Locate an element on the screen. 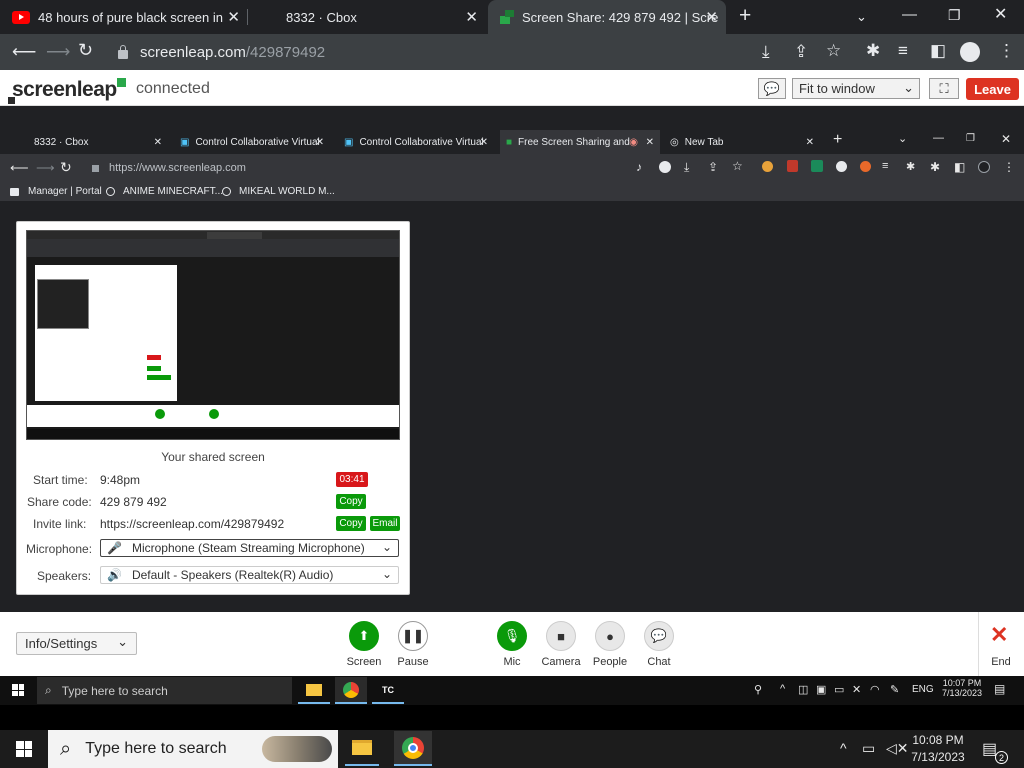 Image resolution: width=1024 pixels, height=768 pixels. inner-forward-icon: ⟶ is located at coordinates (45, 168).